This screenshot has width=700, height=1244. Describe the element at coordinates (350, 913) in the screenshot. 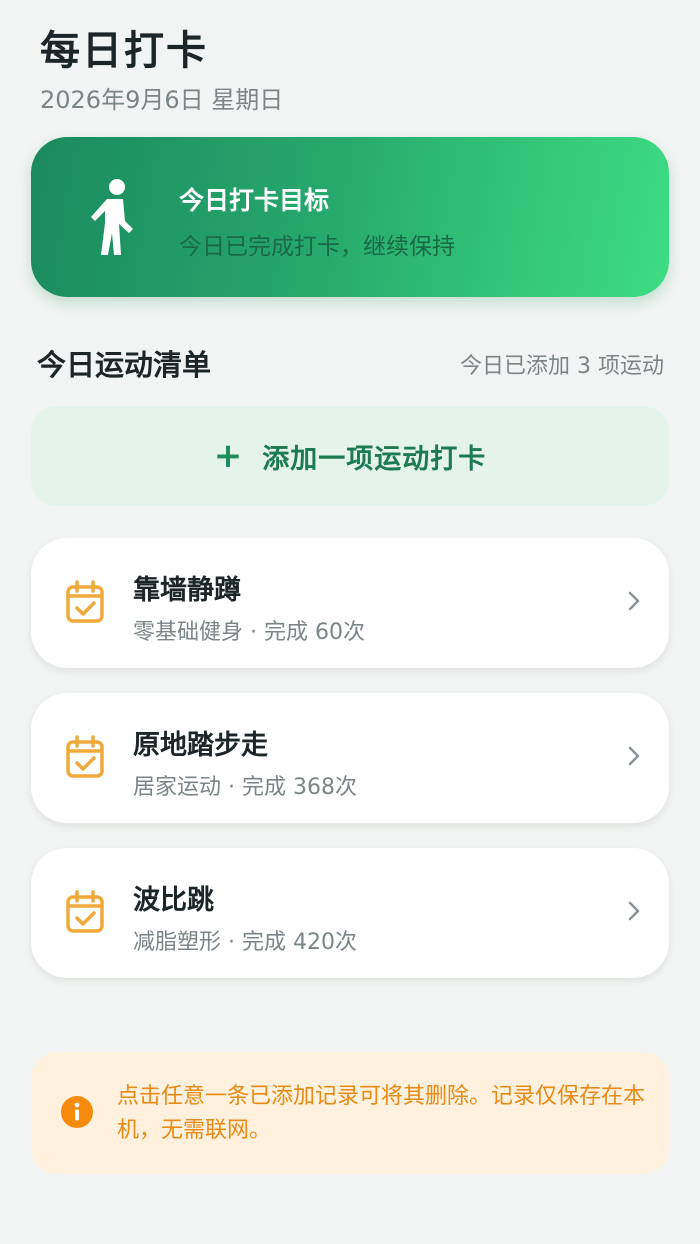

I see `exercise-item: 波比跳 减脂塑形 · 完成 420次` at that location.